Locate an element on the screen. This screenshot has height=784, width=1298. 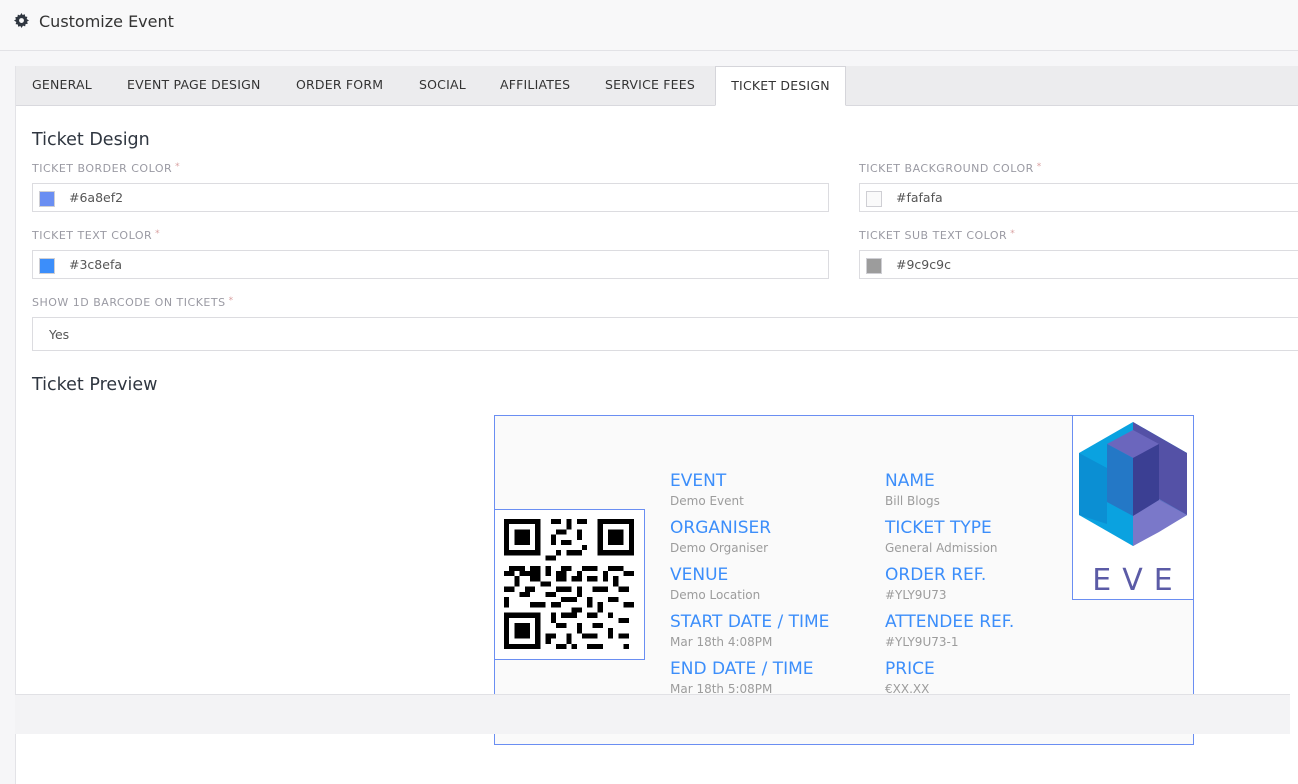
ticket-field-price: PRICE €XX.XX is located at coordinates (910, 677).